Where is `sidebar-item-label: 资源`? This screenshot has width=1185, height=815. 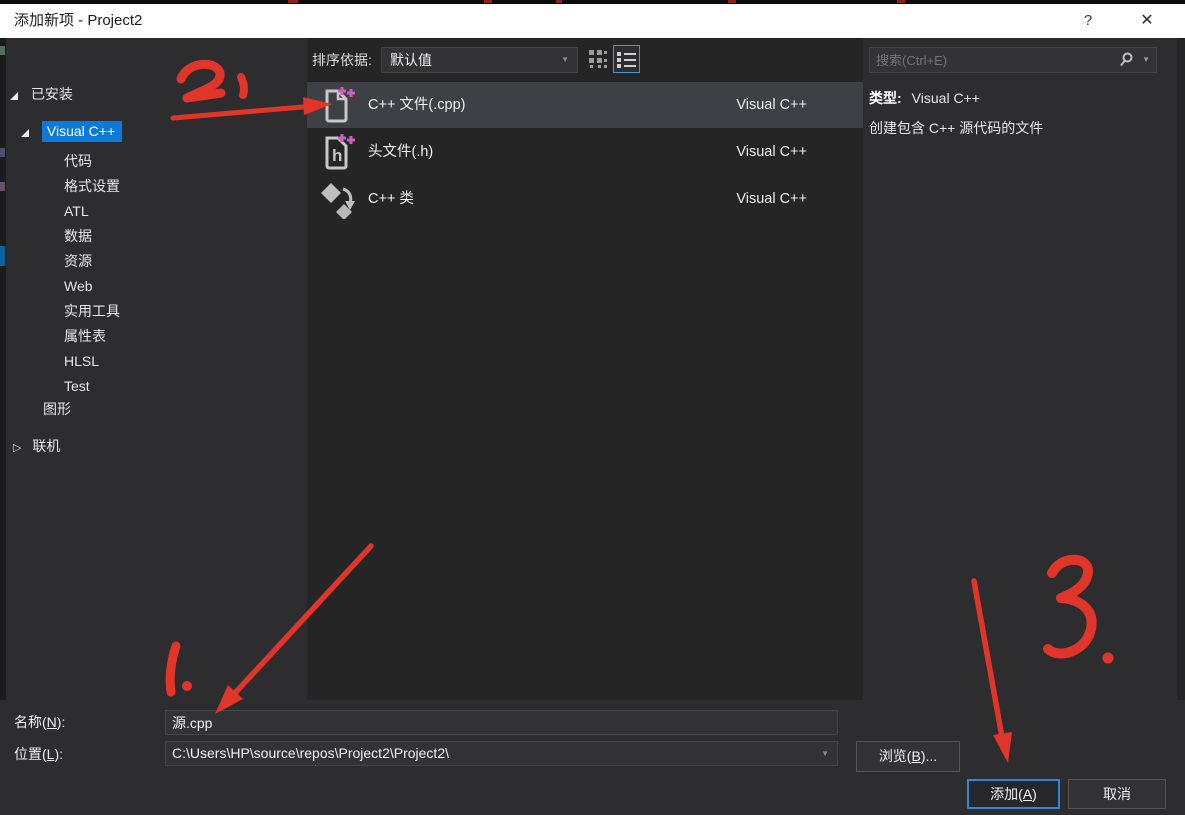
sidebar-item-label: 资源 is located at coordinates (78, 261).